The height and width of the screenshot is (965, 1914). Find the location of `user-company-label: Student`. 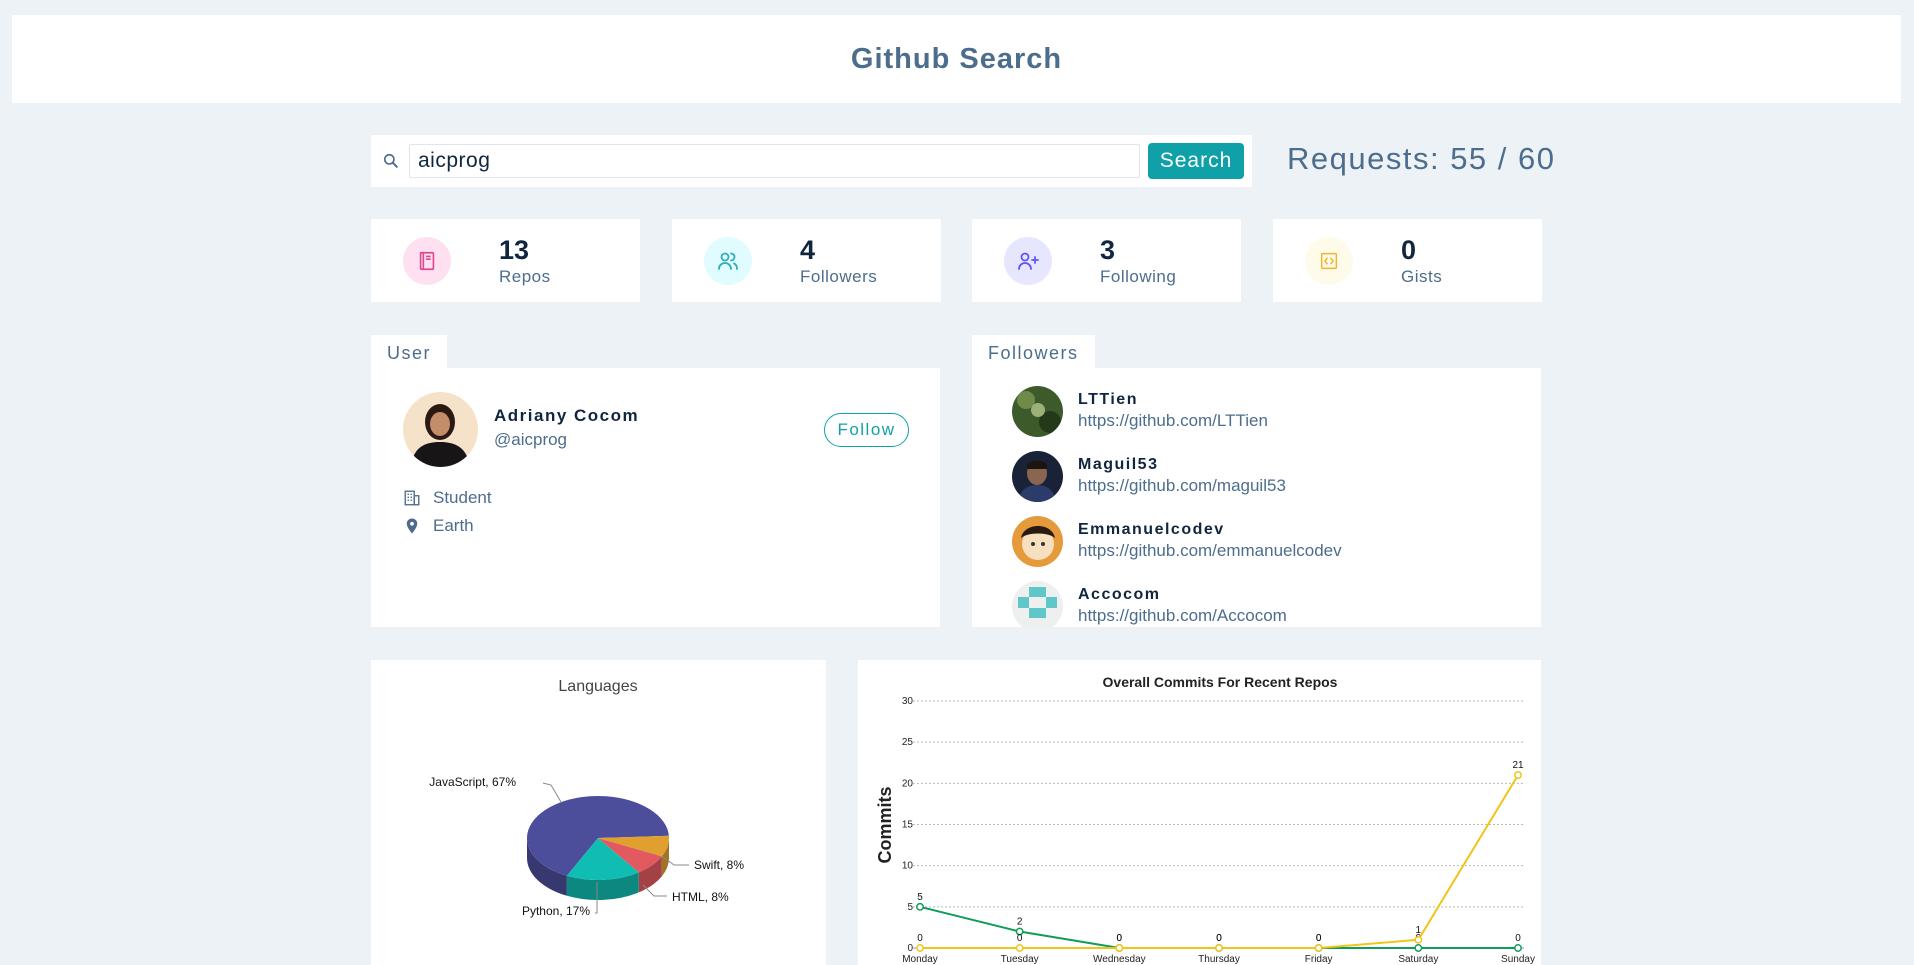

user-company-label: Student is located at coordinates (462, 497).